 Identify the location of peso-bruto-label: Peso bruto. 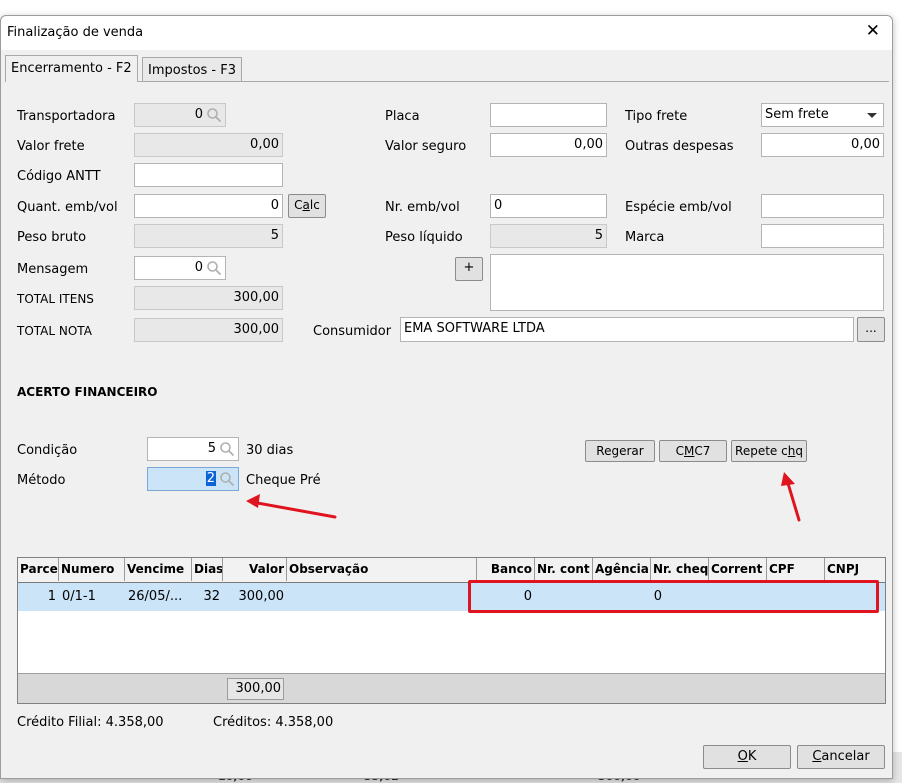
(52, 237).